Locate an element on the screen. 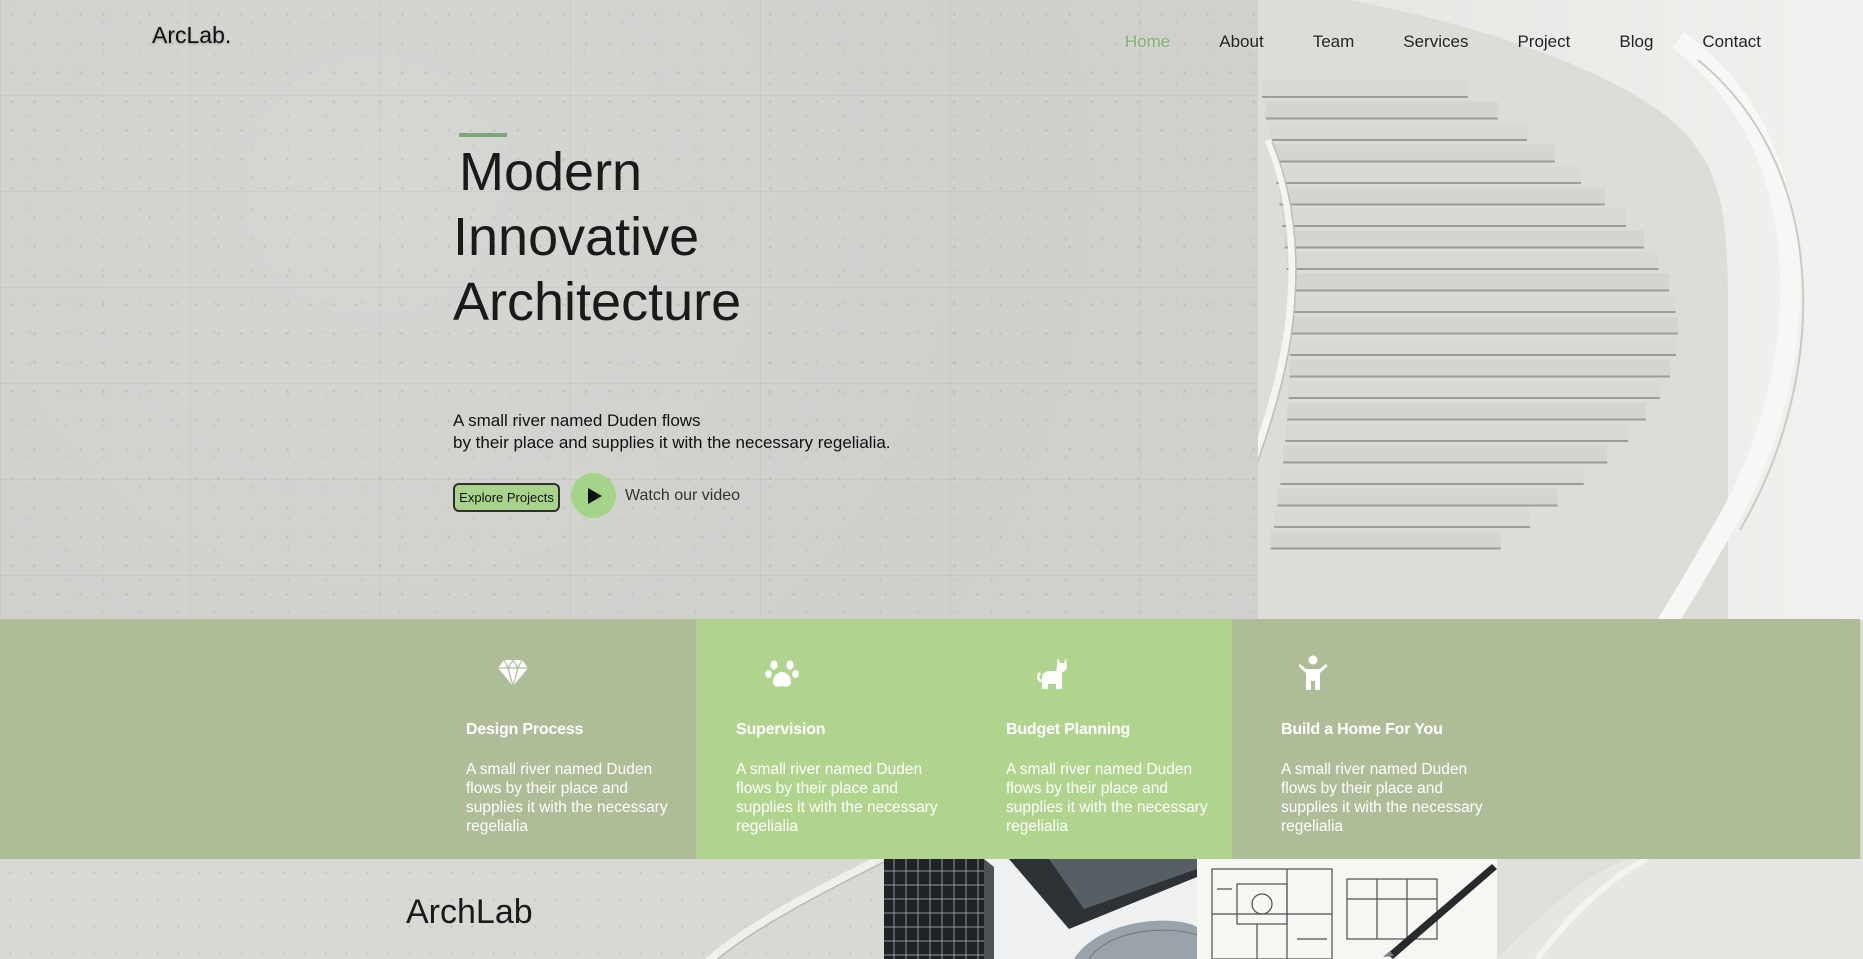 Image resolution: width=1863 pixels, height=959 pixels. watch-video-link: Watch our video is located at coordinates (682, 496).